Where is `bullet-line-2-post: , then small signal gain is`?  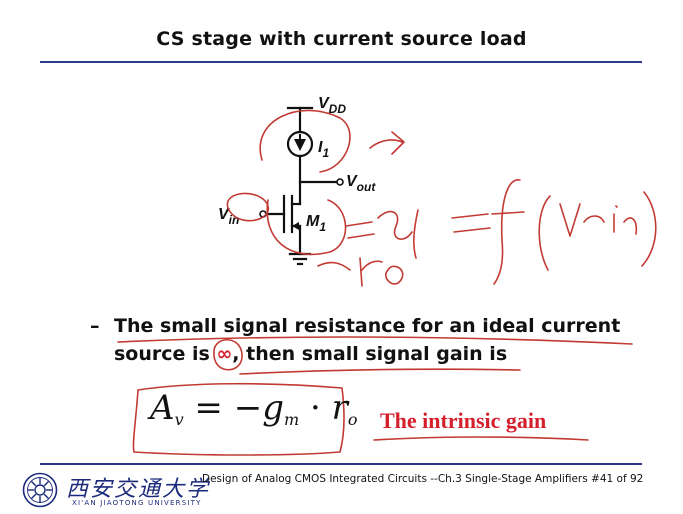
bullet-line-2-post: , then small signal gain is is located at coordinates (370, 354).